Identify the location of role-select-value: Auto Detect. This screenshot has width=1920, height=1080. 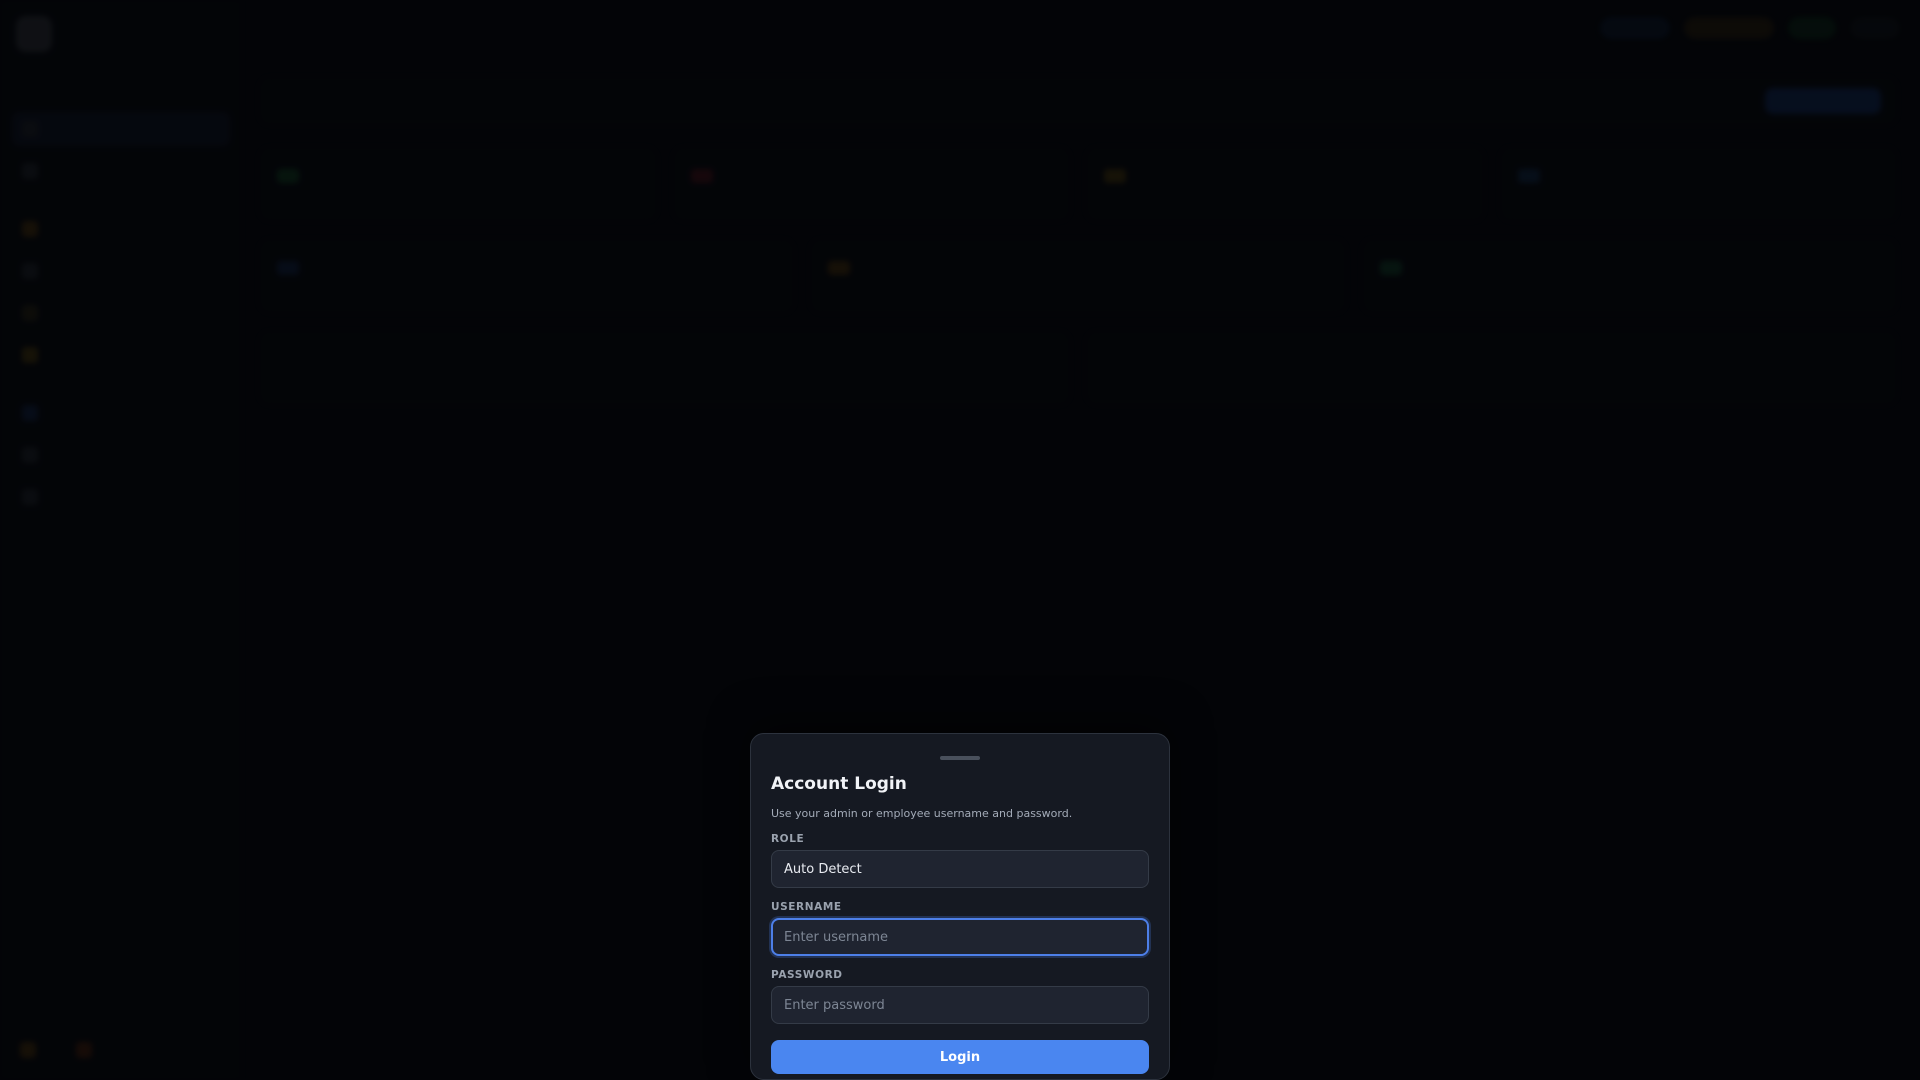
(823, 869).